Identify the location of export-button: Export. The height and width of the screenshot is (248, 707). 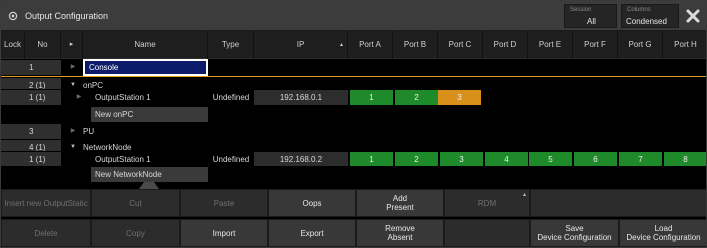
(312, 233).